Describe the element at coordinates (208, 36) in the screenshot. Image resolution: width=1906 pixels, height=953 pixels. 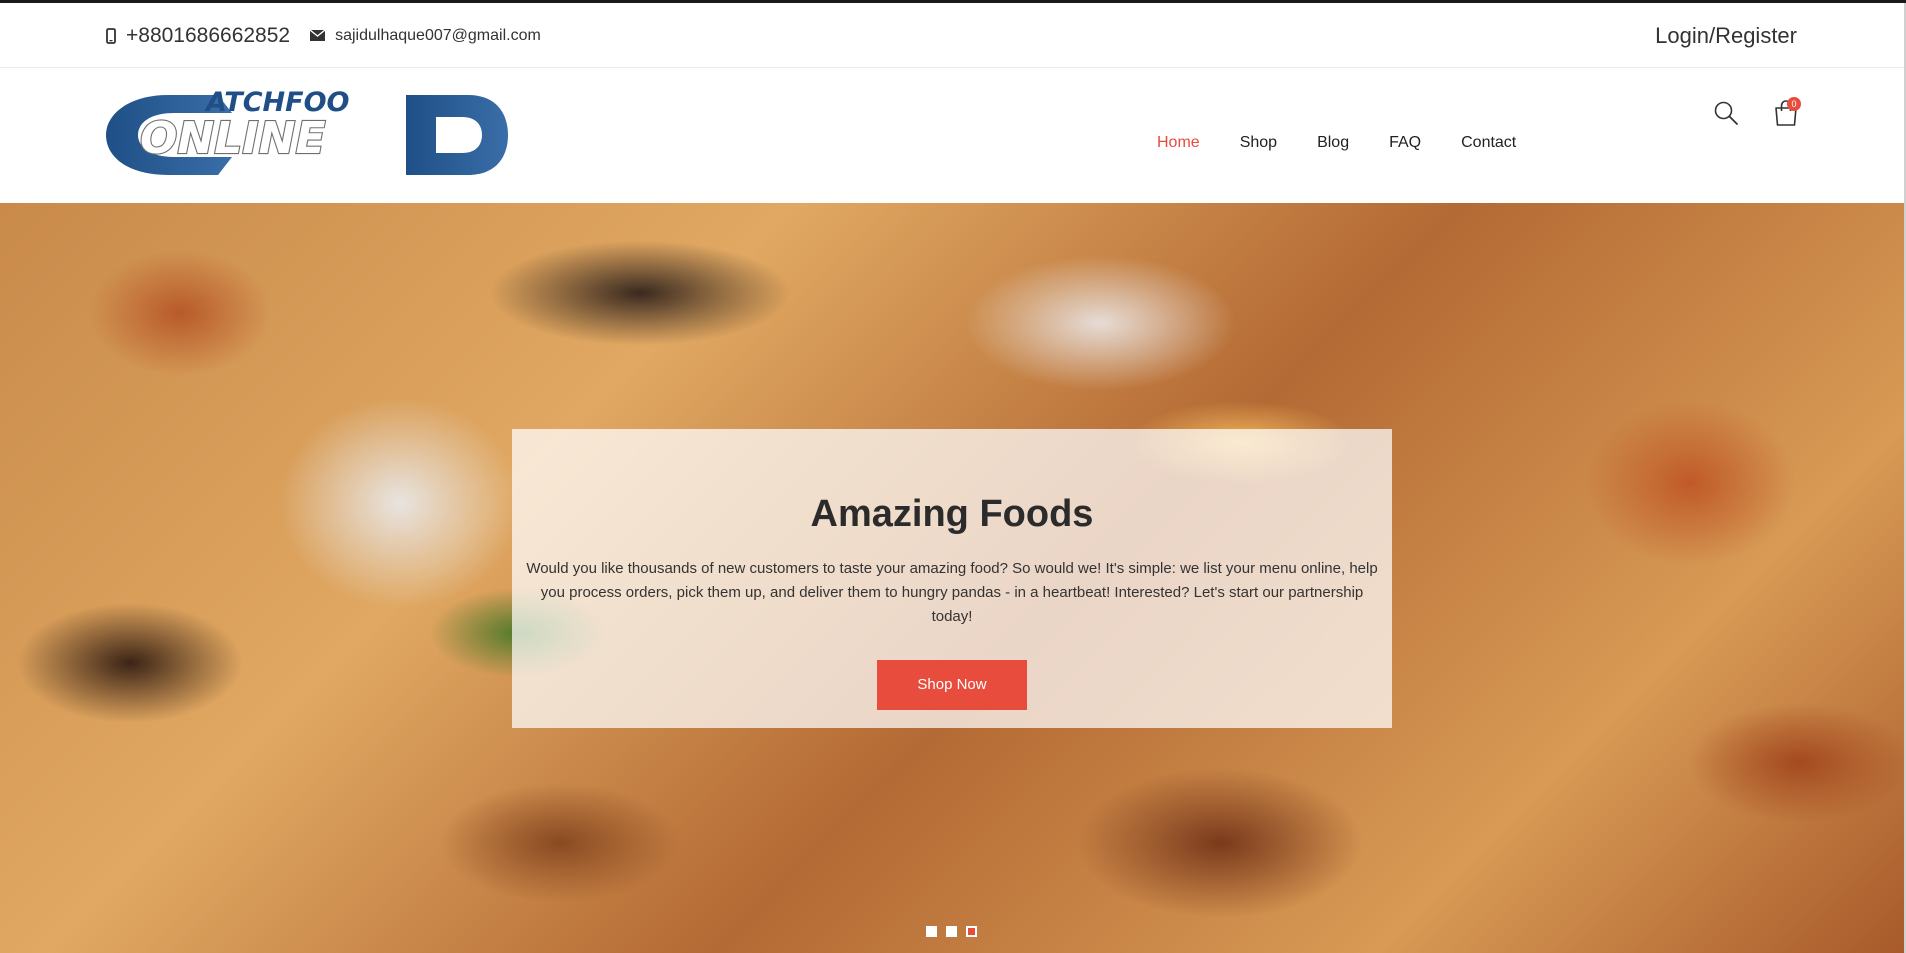
I see `phone-number: +8801686662852` at that location.